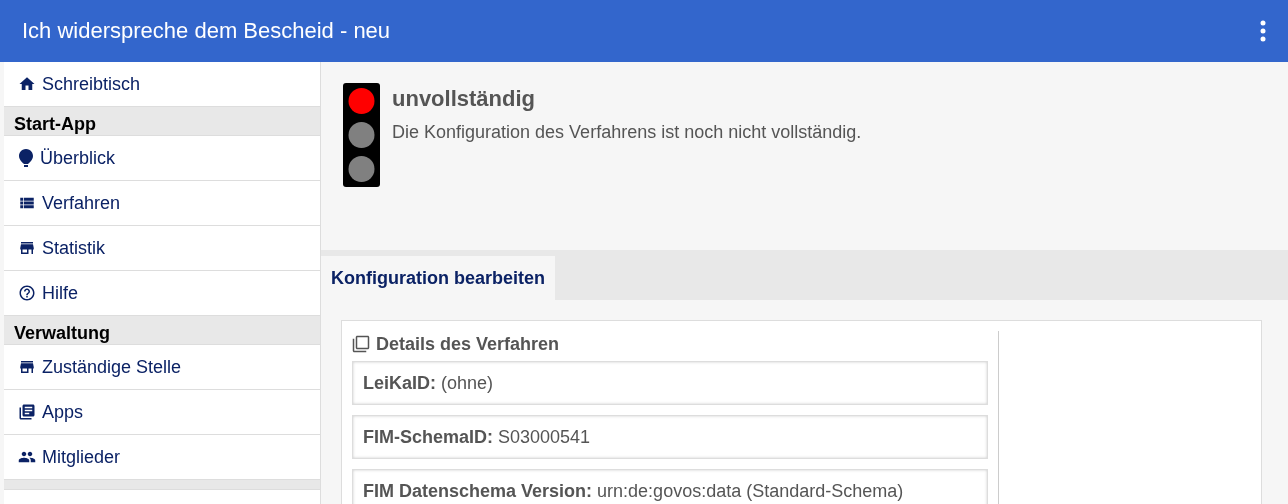 Image resolution: width=1288 pixels, height=504 pixels. I want to click on sidebar-item: Verfahren, so click(162, 203).